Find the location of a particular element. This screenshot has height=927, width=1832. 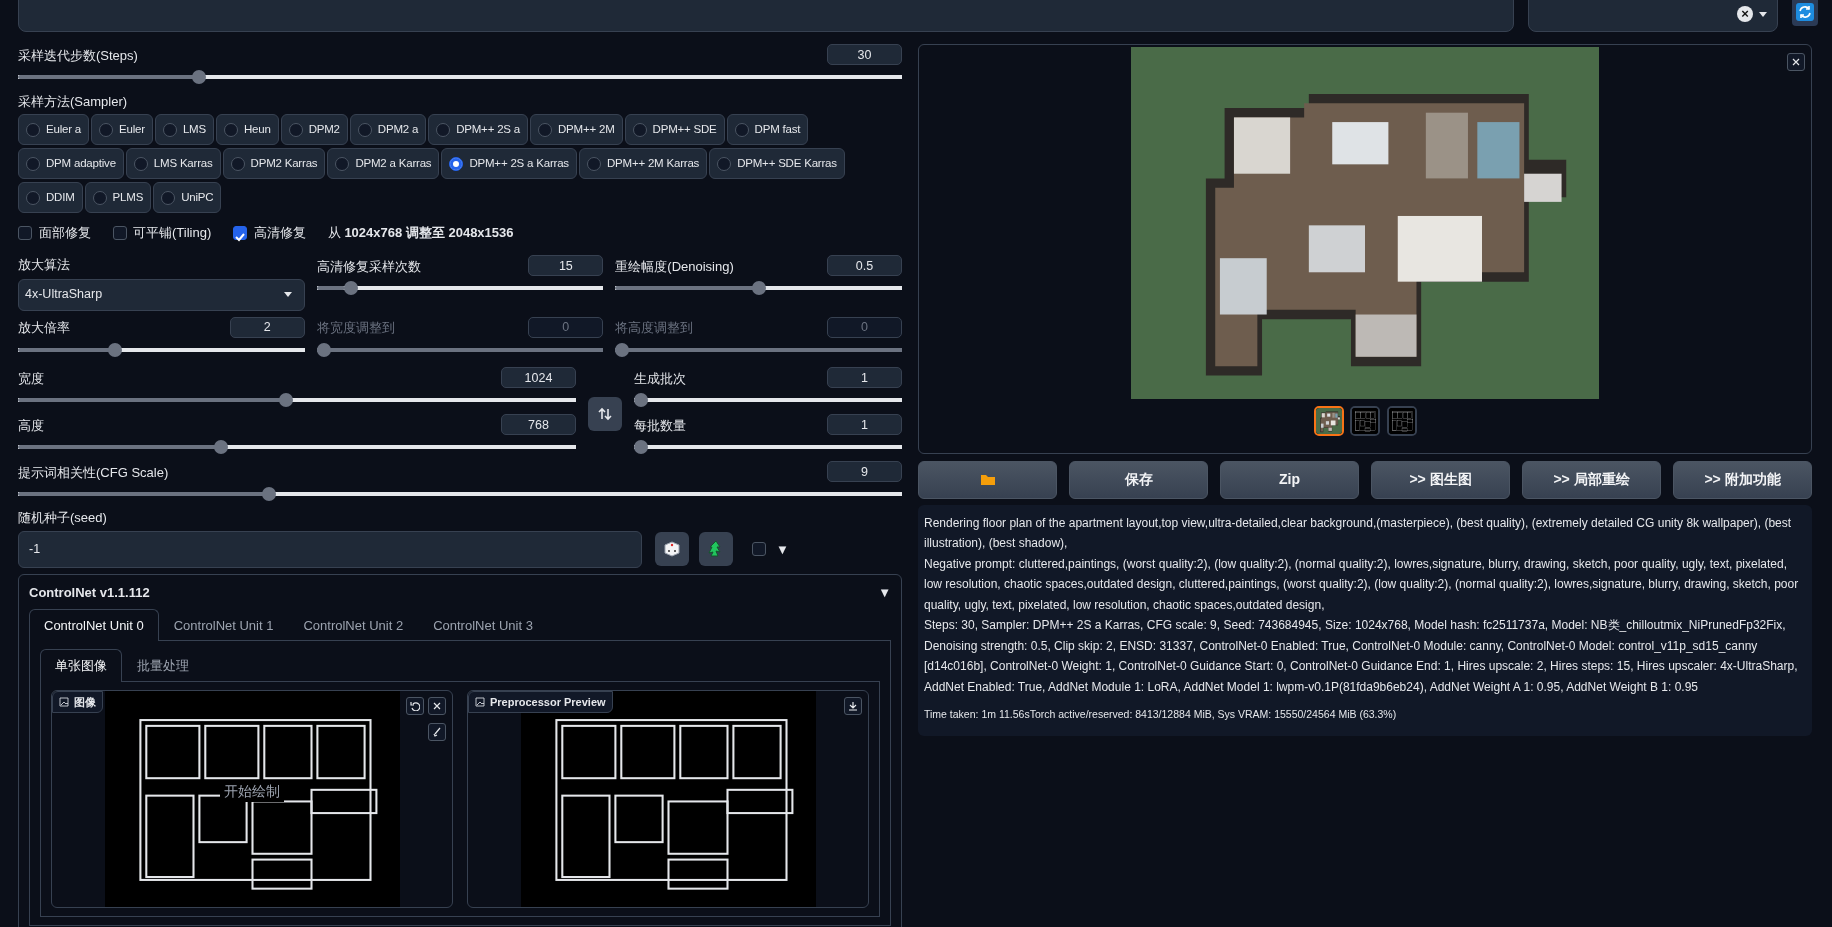

number-field: 30 is located at coordinates (864, 54).